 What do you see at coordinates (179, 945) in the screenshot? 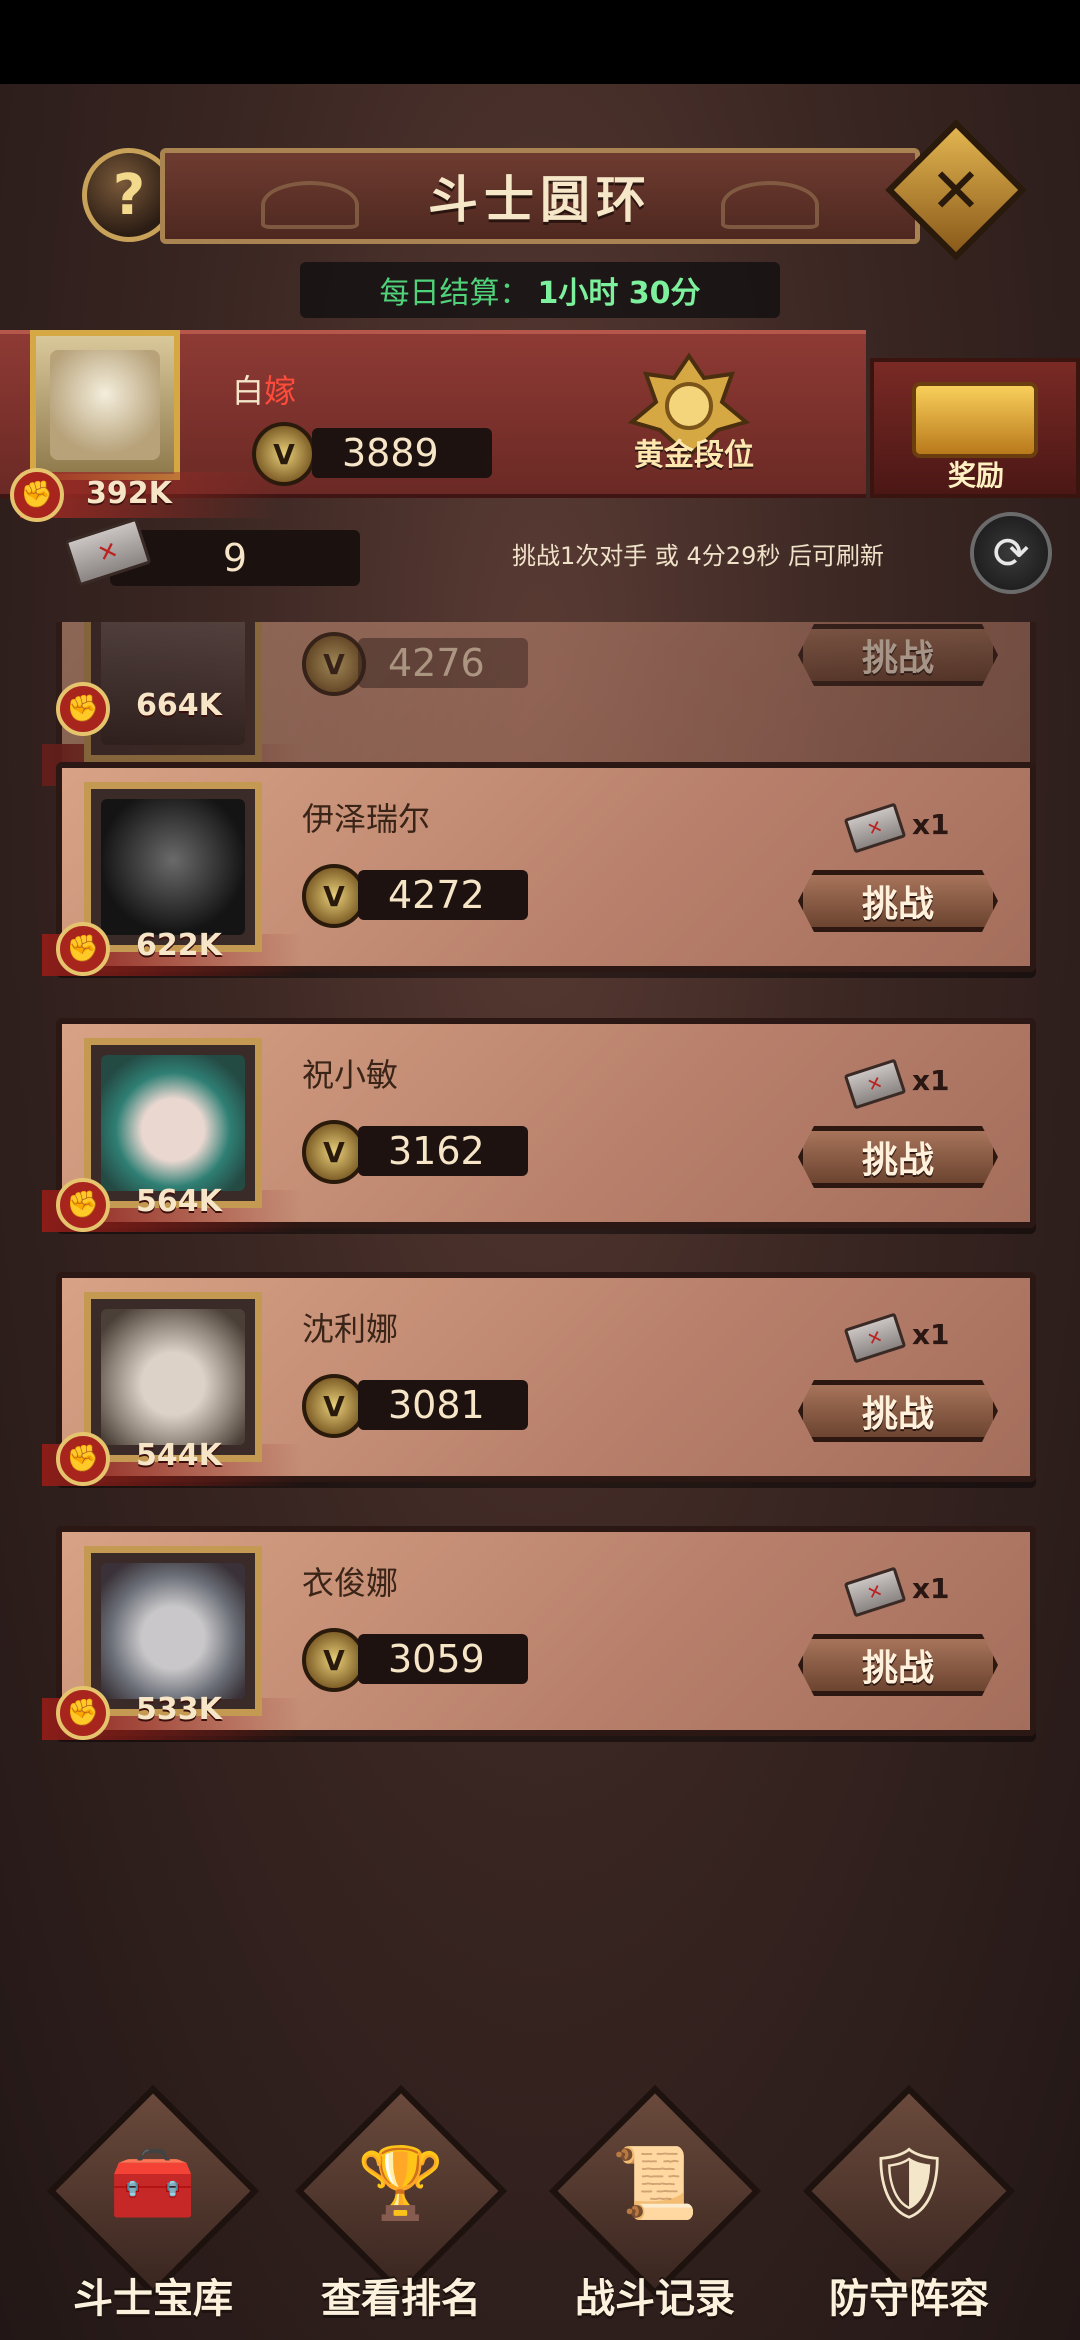
I see `opponent-power: 622K` at bounding box center [179, 945].